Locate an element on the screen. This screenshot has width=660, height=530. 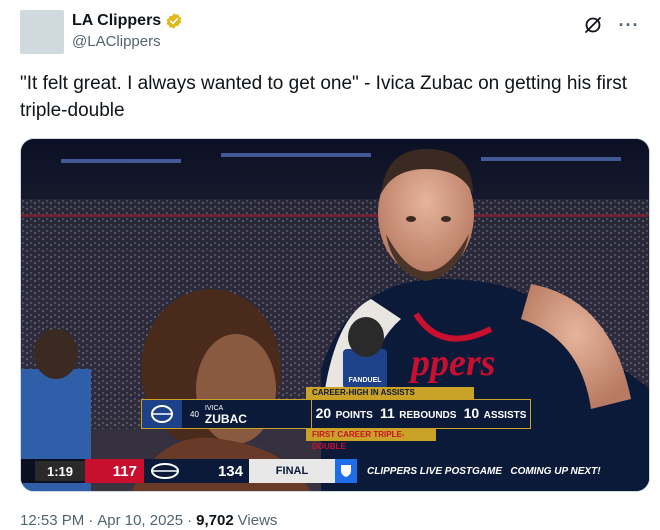
jersey-number: 40 is located at coordinates (194, 414).